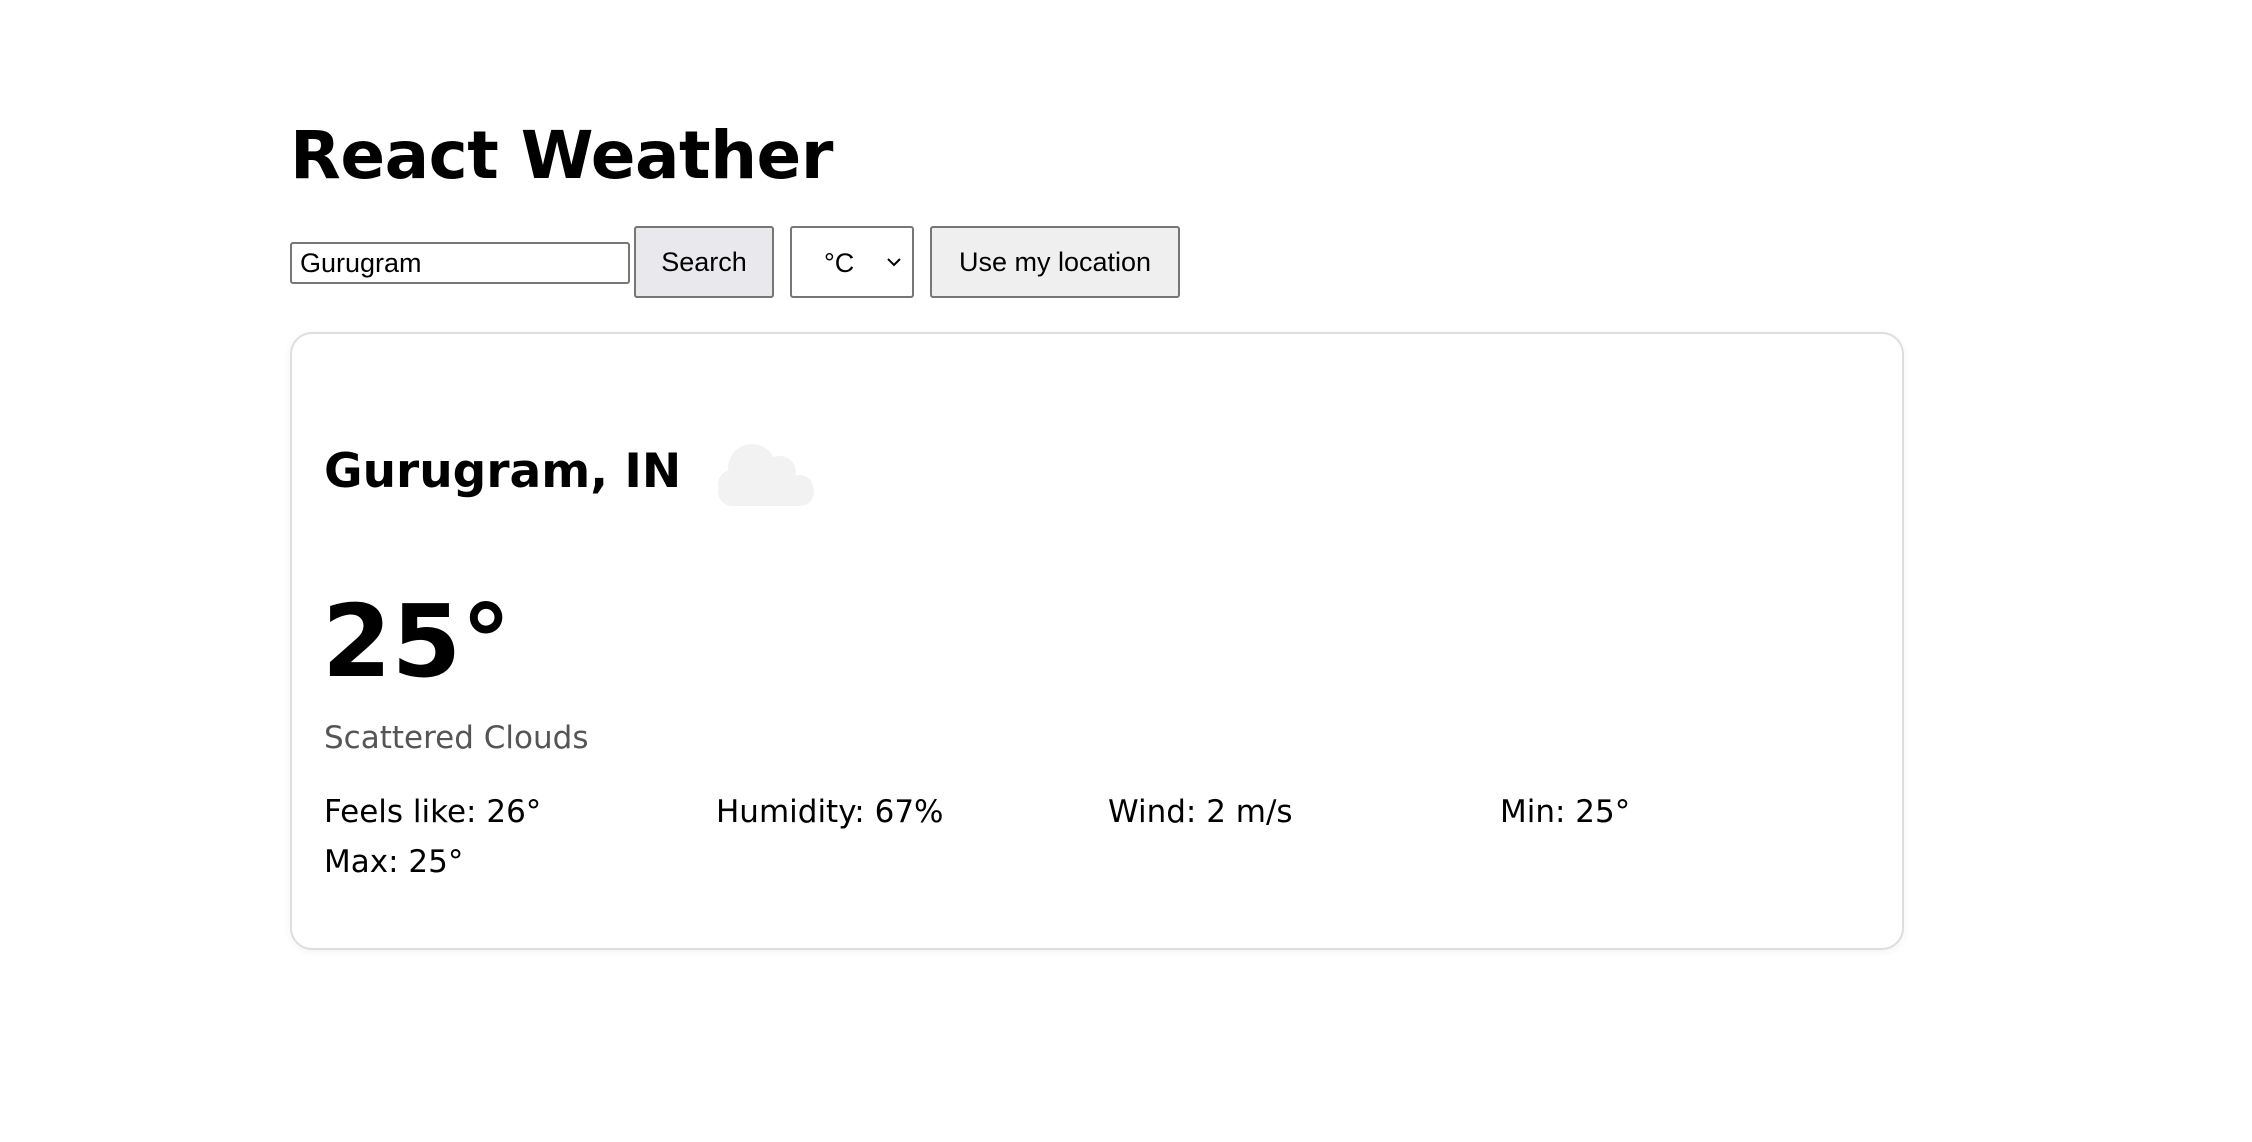  Describe the element at coordinates (766, 475) in the screenshot. I see `cloud-icon` at that location.